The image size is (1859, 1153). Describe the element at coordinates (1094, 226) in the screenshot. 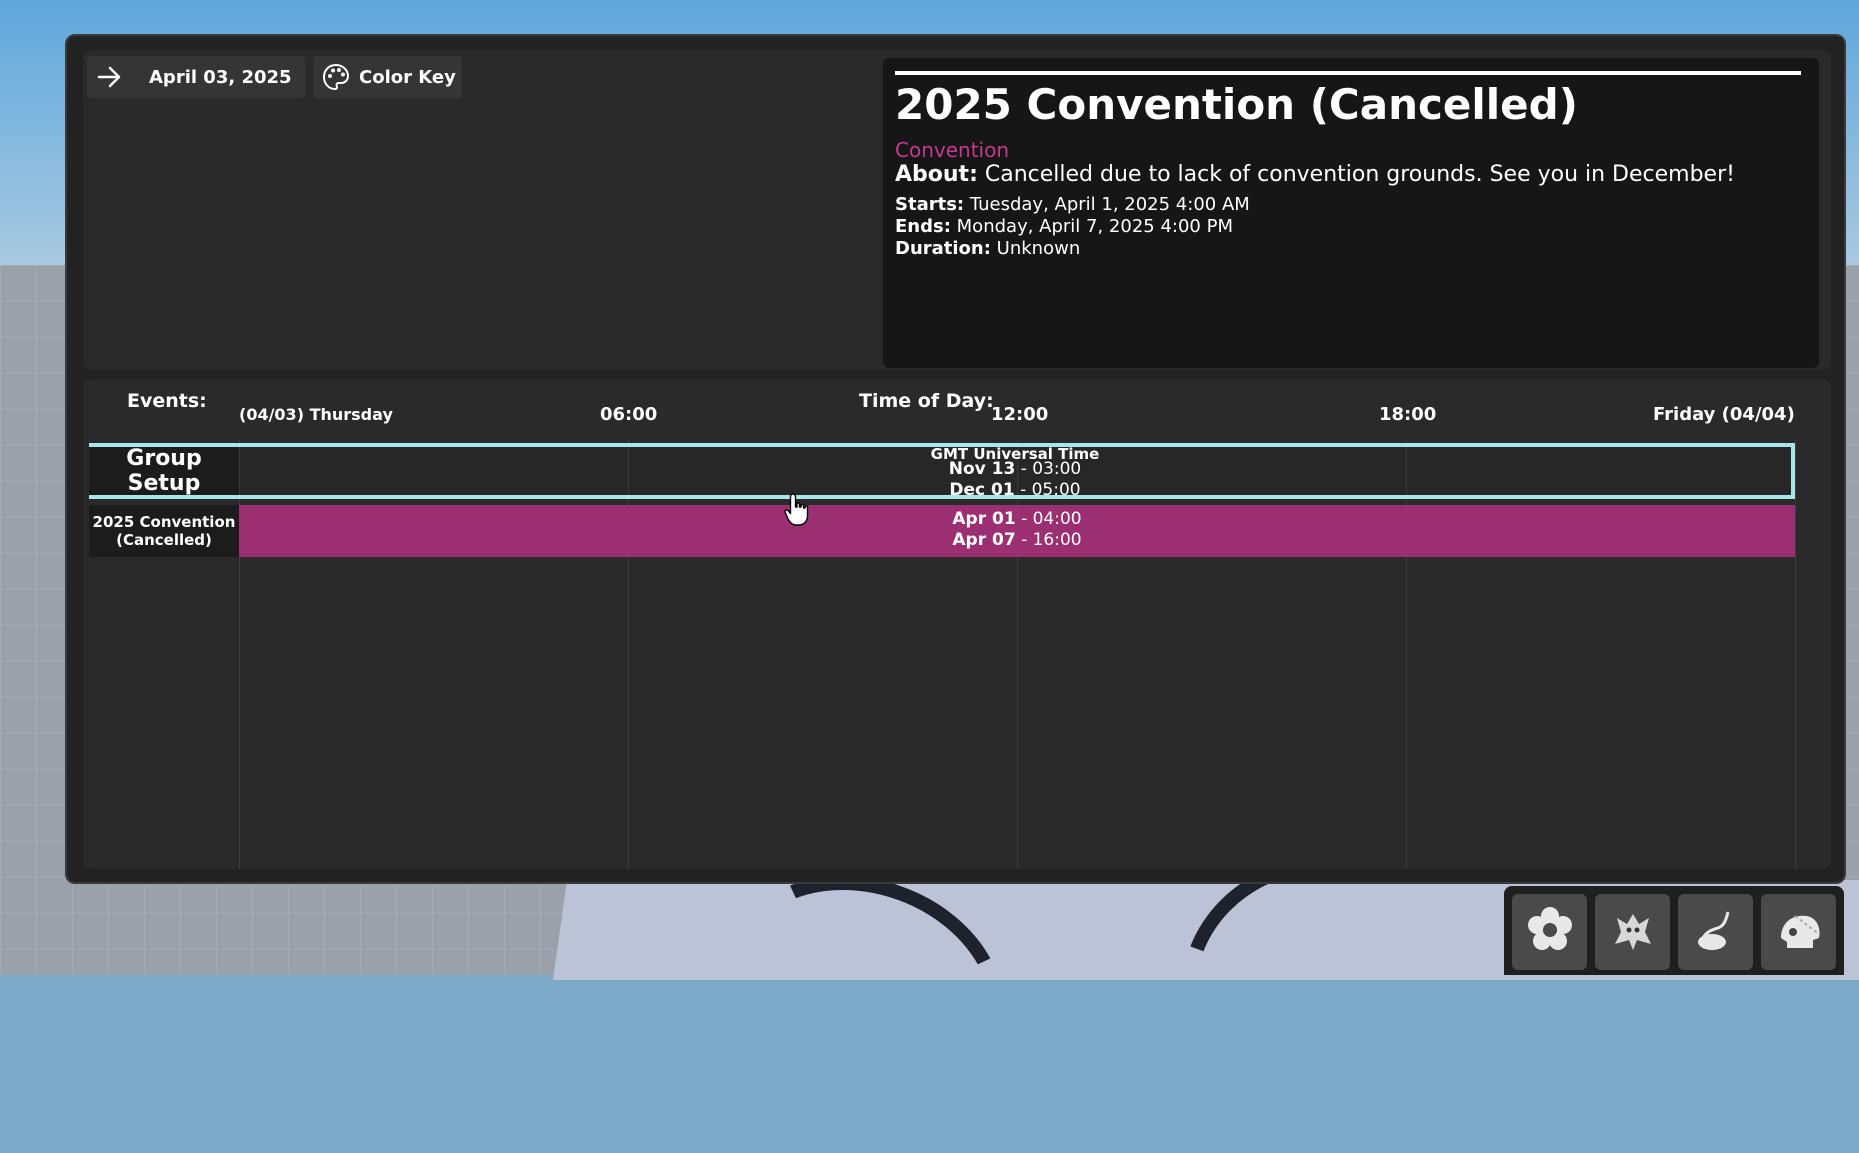

I see `ends-text: Monday, April 7, 2025 4:00 PM` at that location.